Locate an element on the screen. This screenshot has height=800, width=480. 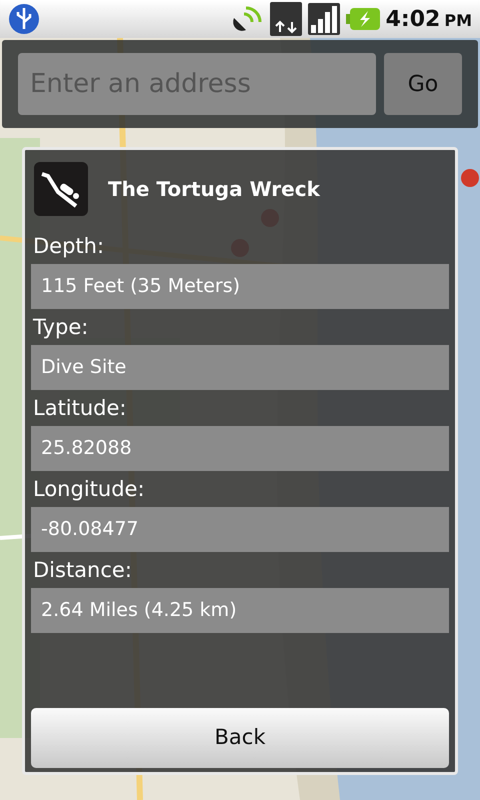
data-icon is located at coordinates (286, 19).